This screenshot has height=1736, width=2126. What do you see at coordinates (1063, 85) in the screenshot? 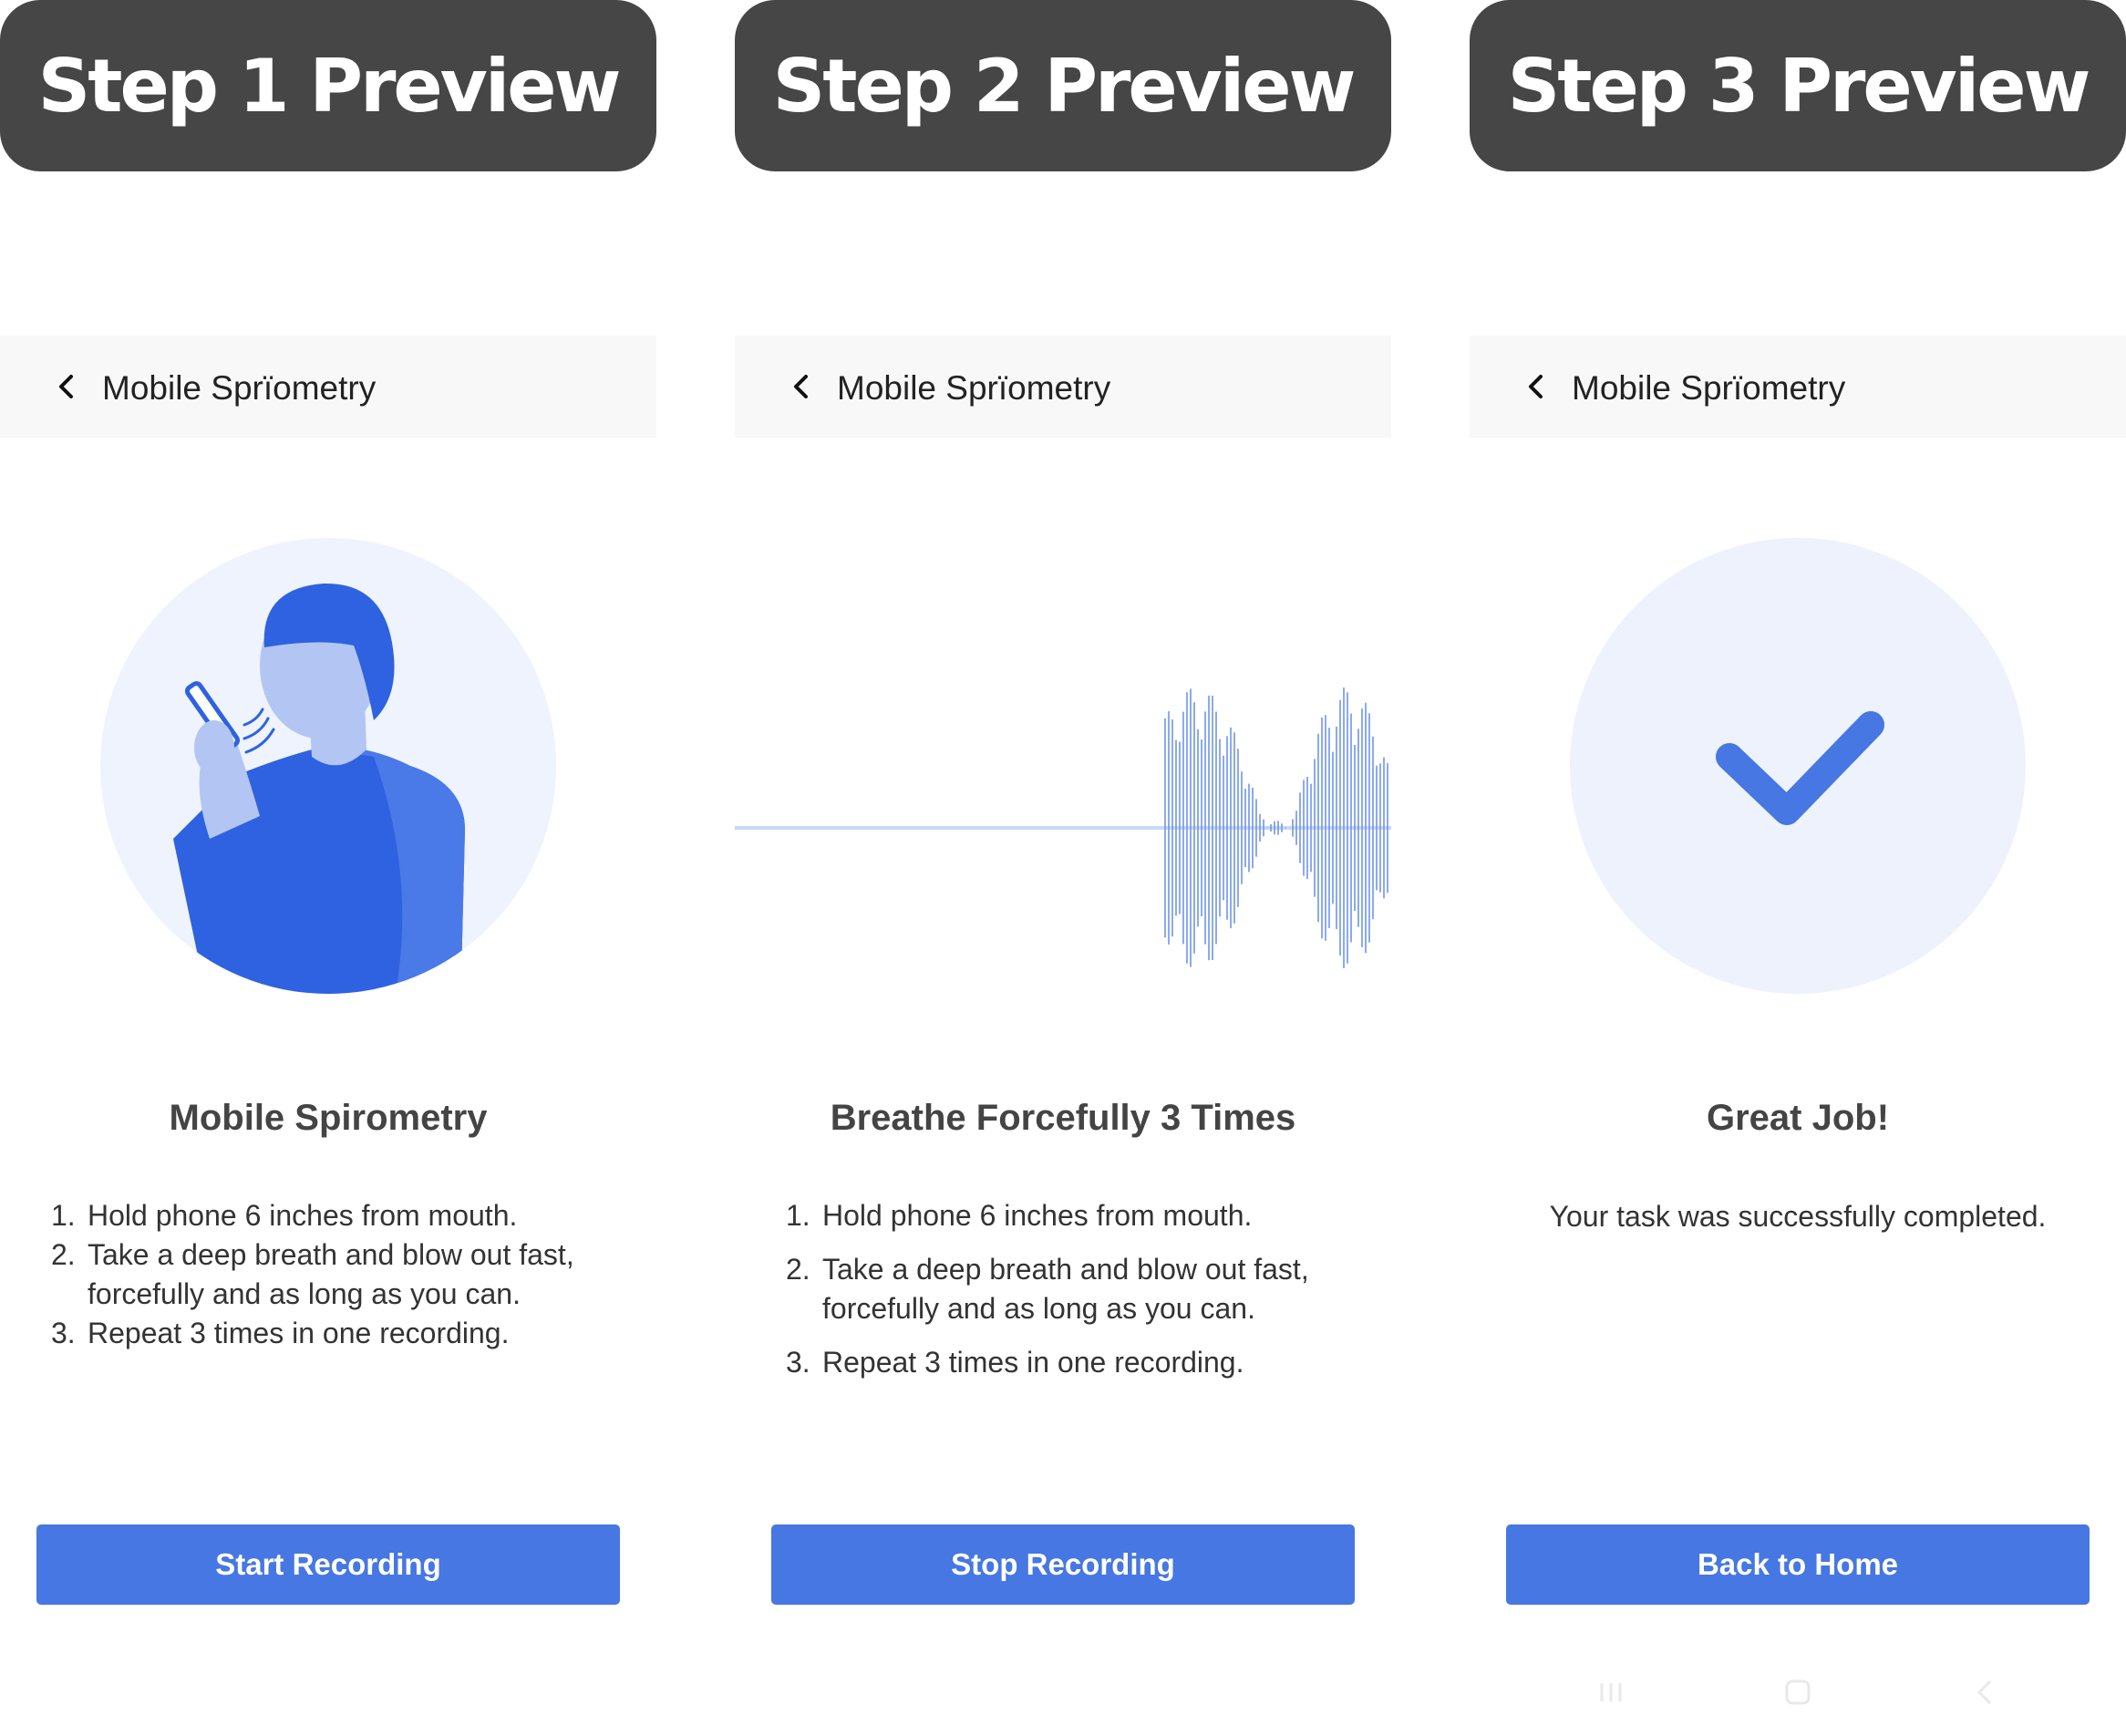
I see `step-2-header: Step 2 Preview` at bounding box center [1063, 85].